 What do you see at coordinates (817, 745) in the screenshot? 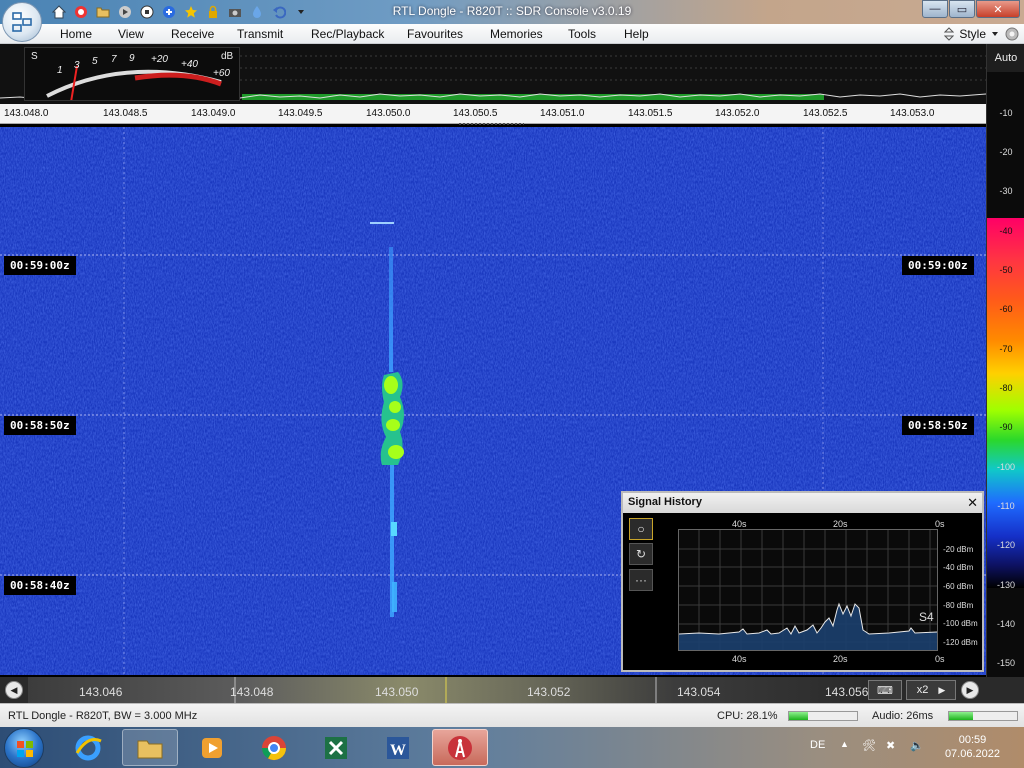
I see `language-indicator: DE` at bounding box center [817, 745].